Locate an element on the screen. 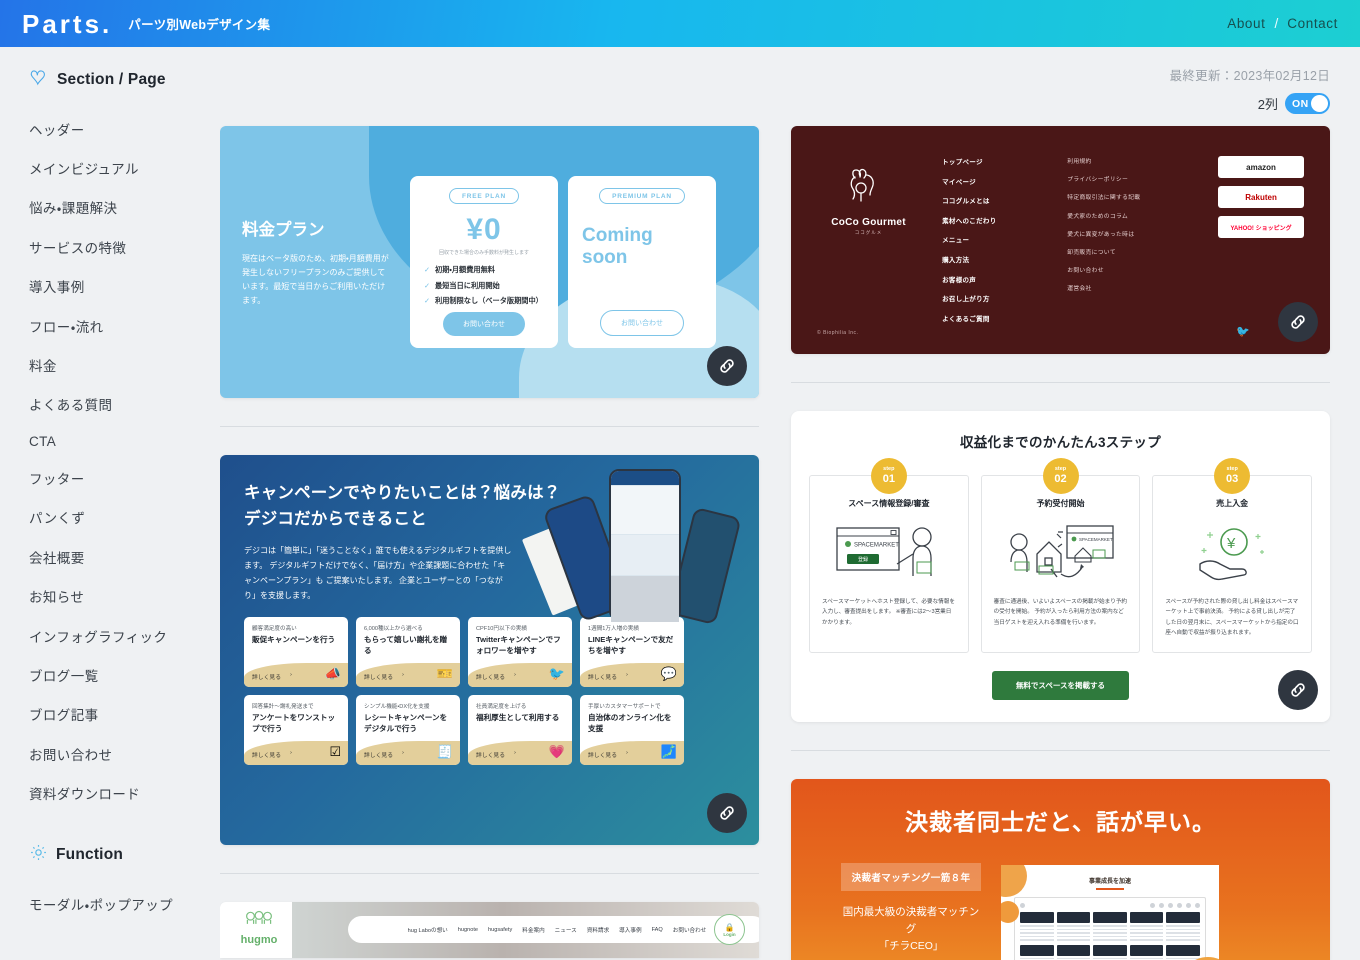 The height and width of the screenshot is (960, 1360). column-toggle-switch: ON is located at coordinates (1307, 103).